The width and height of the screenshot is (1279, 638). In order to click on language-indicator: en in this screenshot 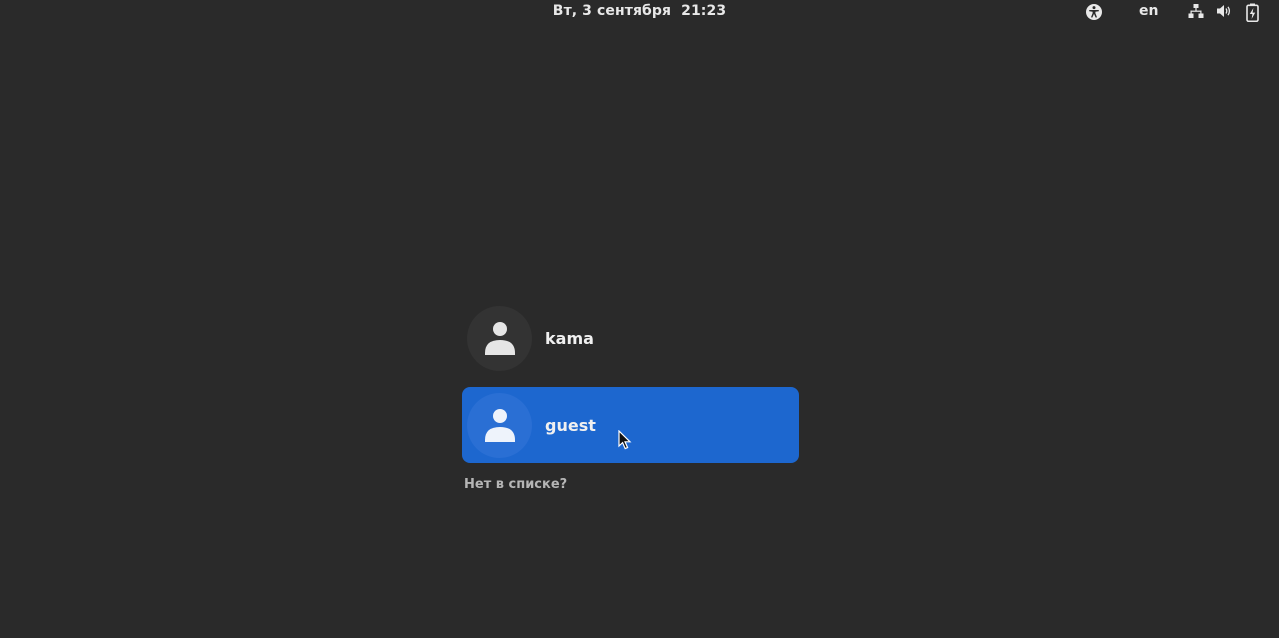, I will do `click(1148, 11)`.